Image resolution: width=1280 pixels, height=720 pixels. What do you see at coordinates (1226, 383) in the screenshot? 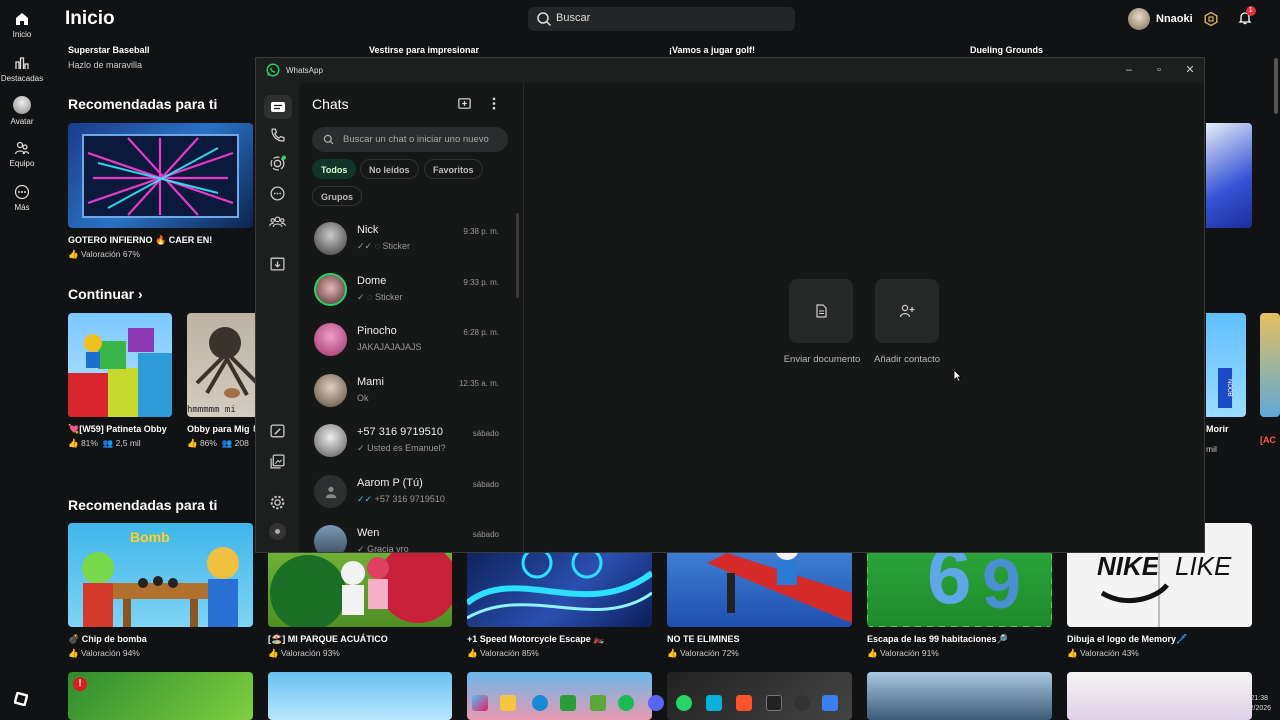
I see `continue-card-partial: NOOB Morir mil` at bounding box center [1226, 383].